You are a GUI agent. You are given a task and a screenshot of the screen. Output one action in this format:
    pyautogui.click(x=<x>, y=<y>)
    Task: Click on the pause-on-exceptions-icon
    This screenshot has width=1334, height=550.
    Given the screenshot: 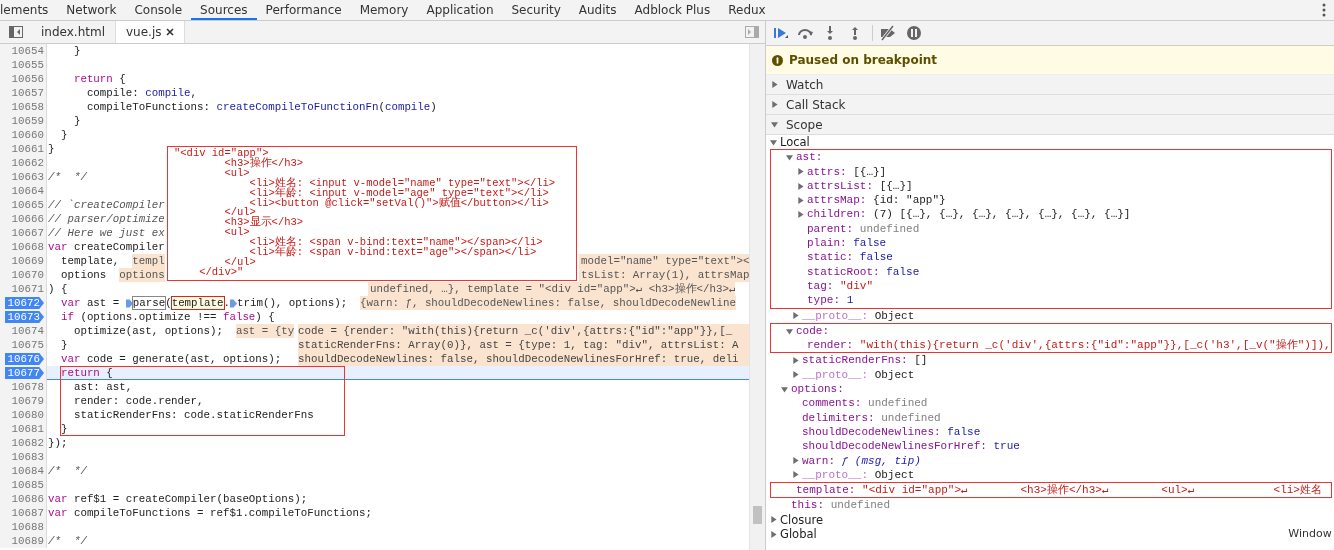 What is the action you would take?
    pyautogui.click(x=914, y=33)
    